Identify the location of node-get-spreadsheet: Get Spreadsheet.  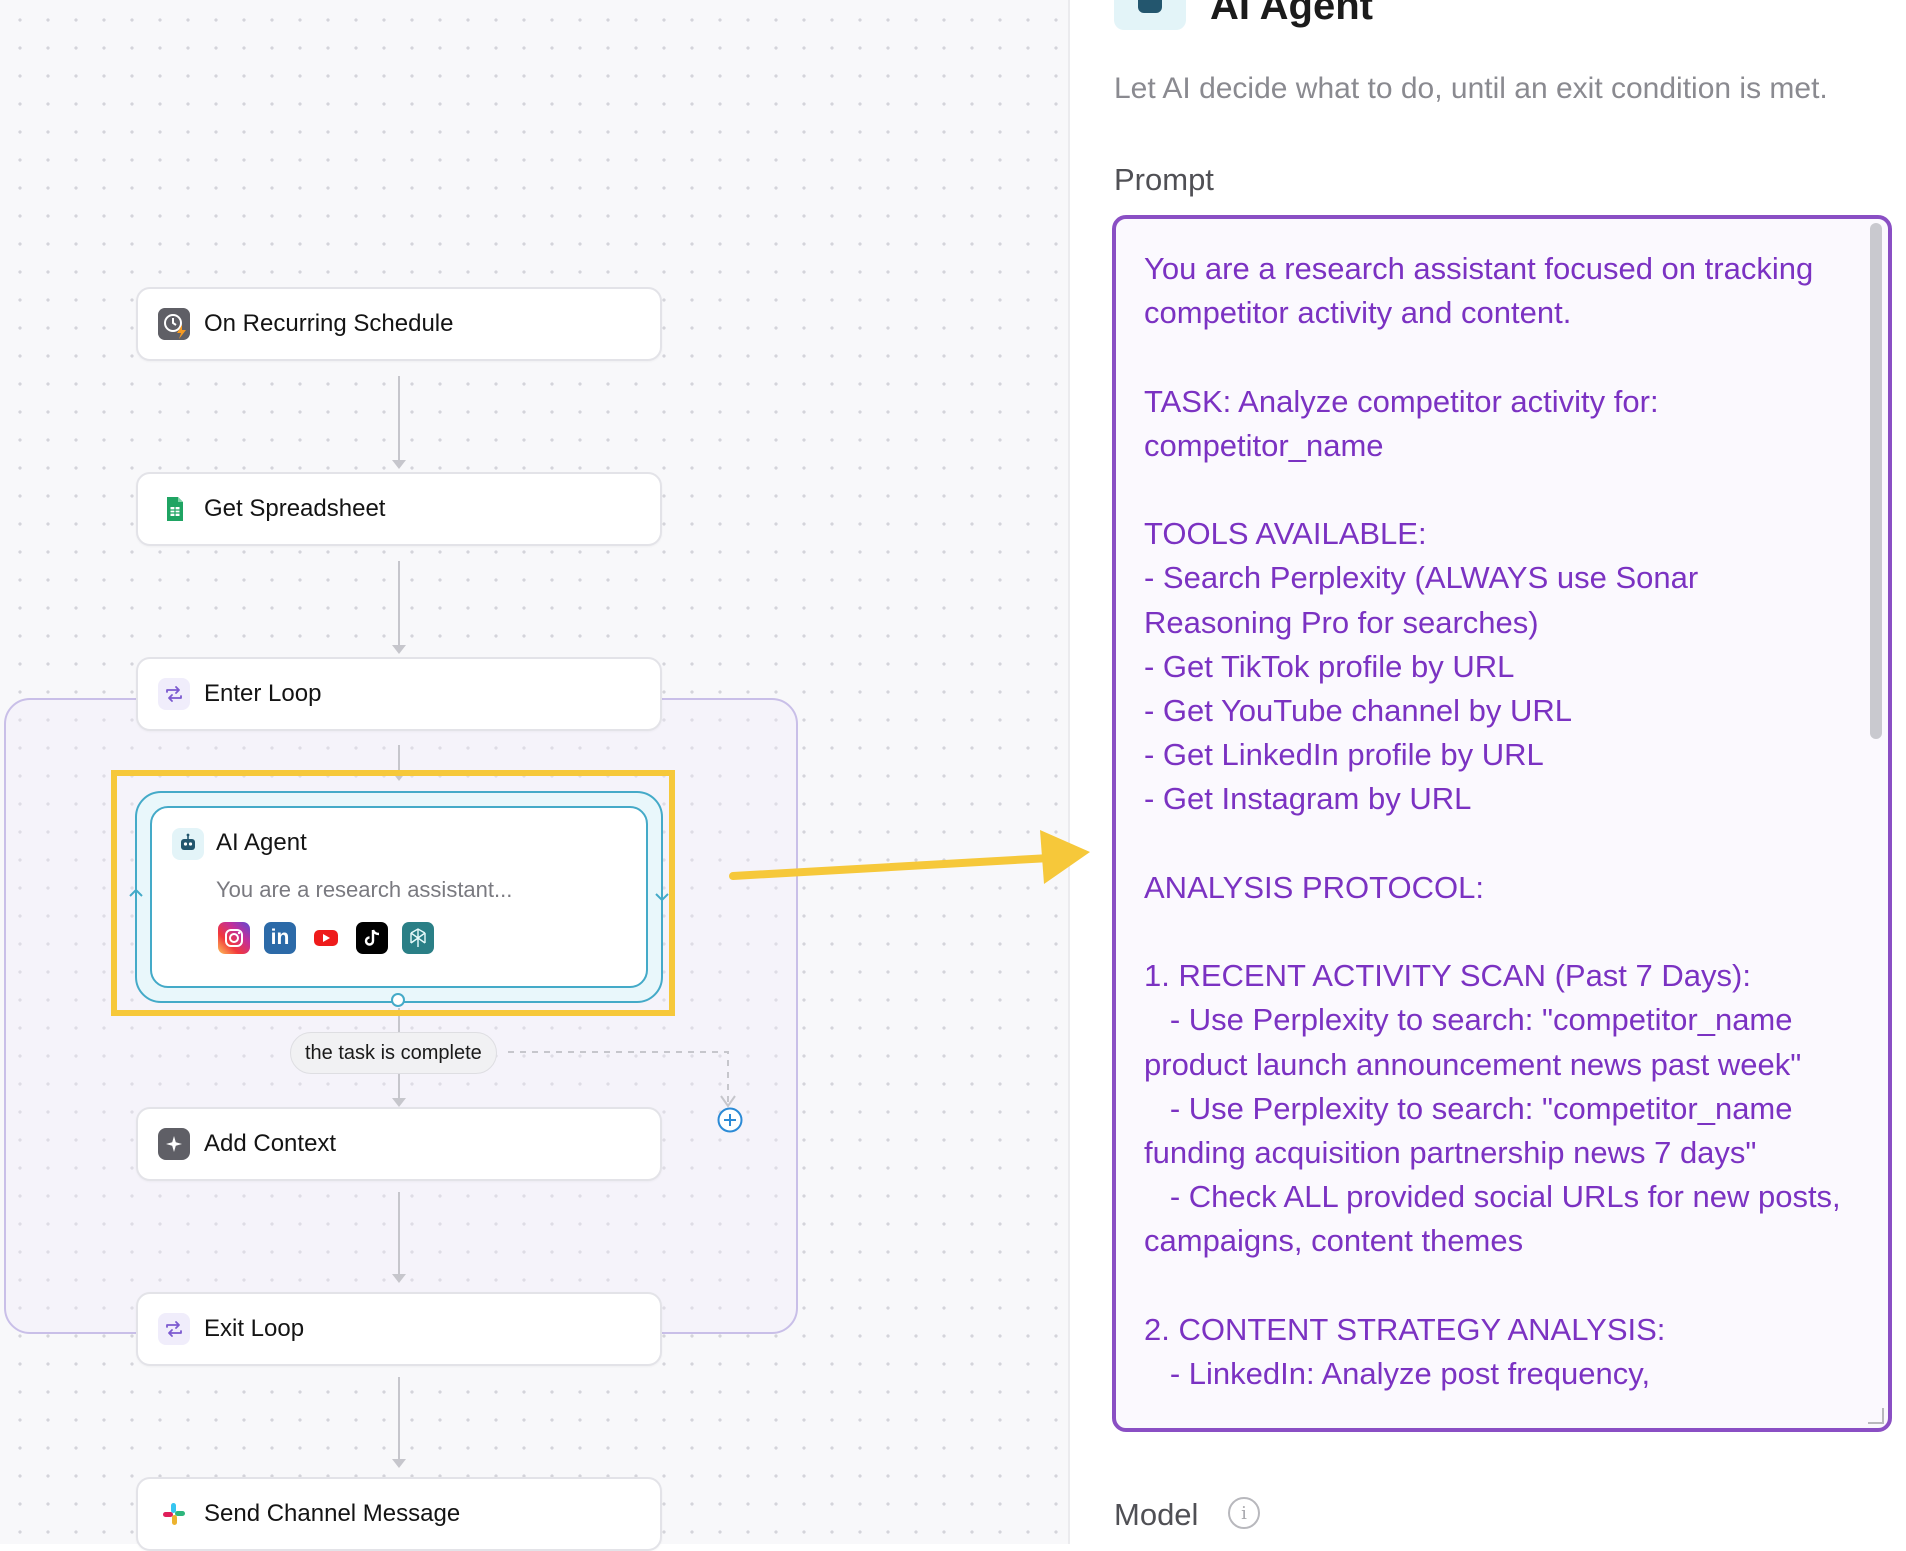
(399, 509).